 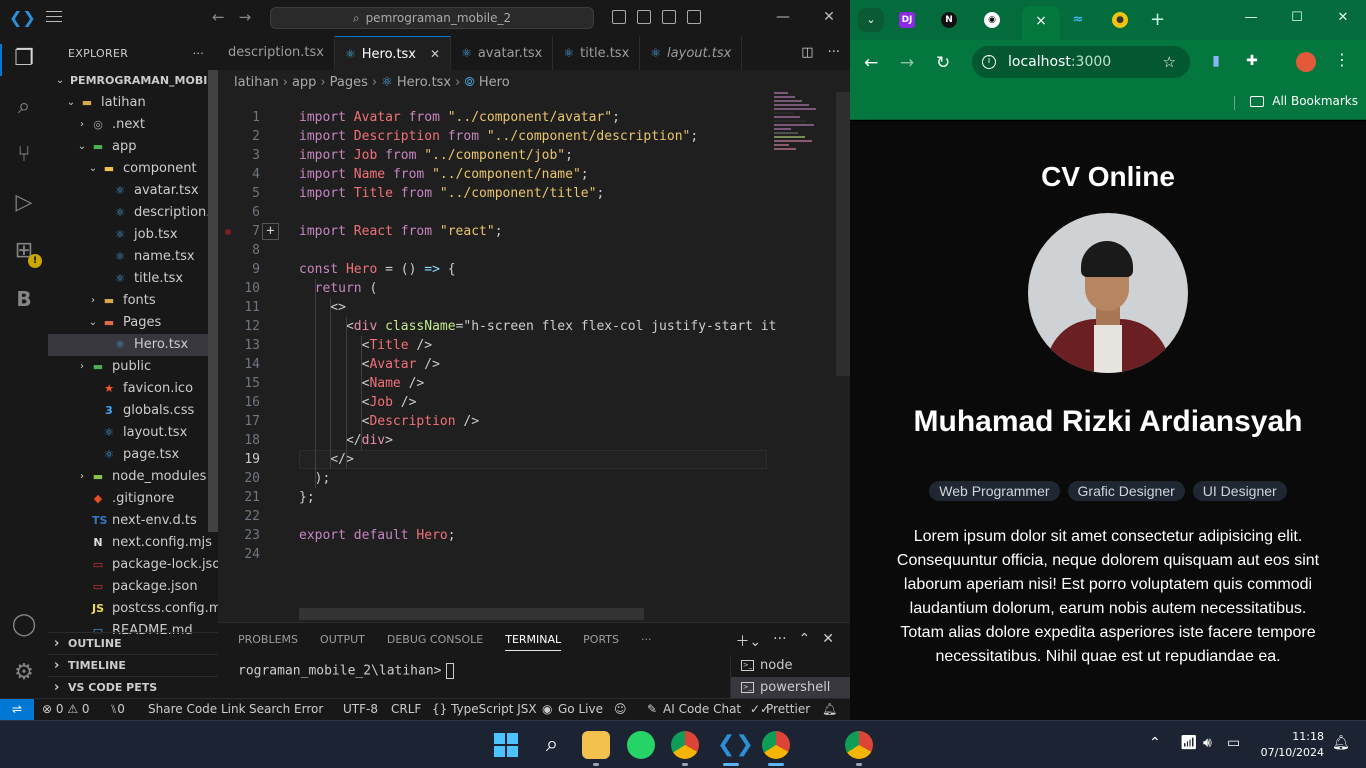 I want to click on sidebar-section: TIMELINE, so click(x=133, y=665).